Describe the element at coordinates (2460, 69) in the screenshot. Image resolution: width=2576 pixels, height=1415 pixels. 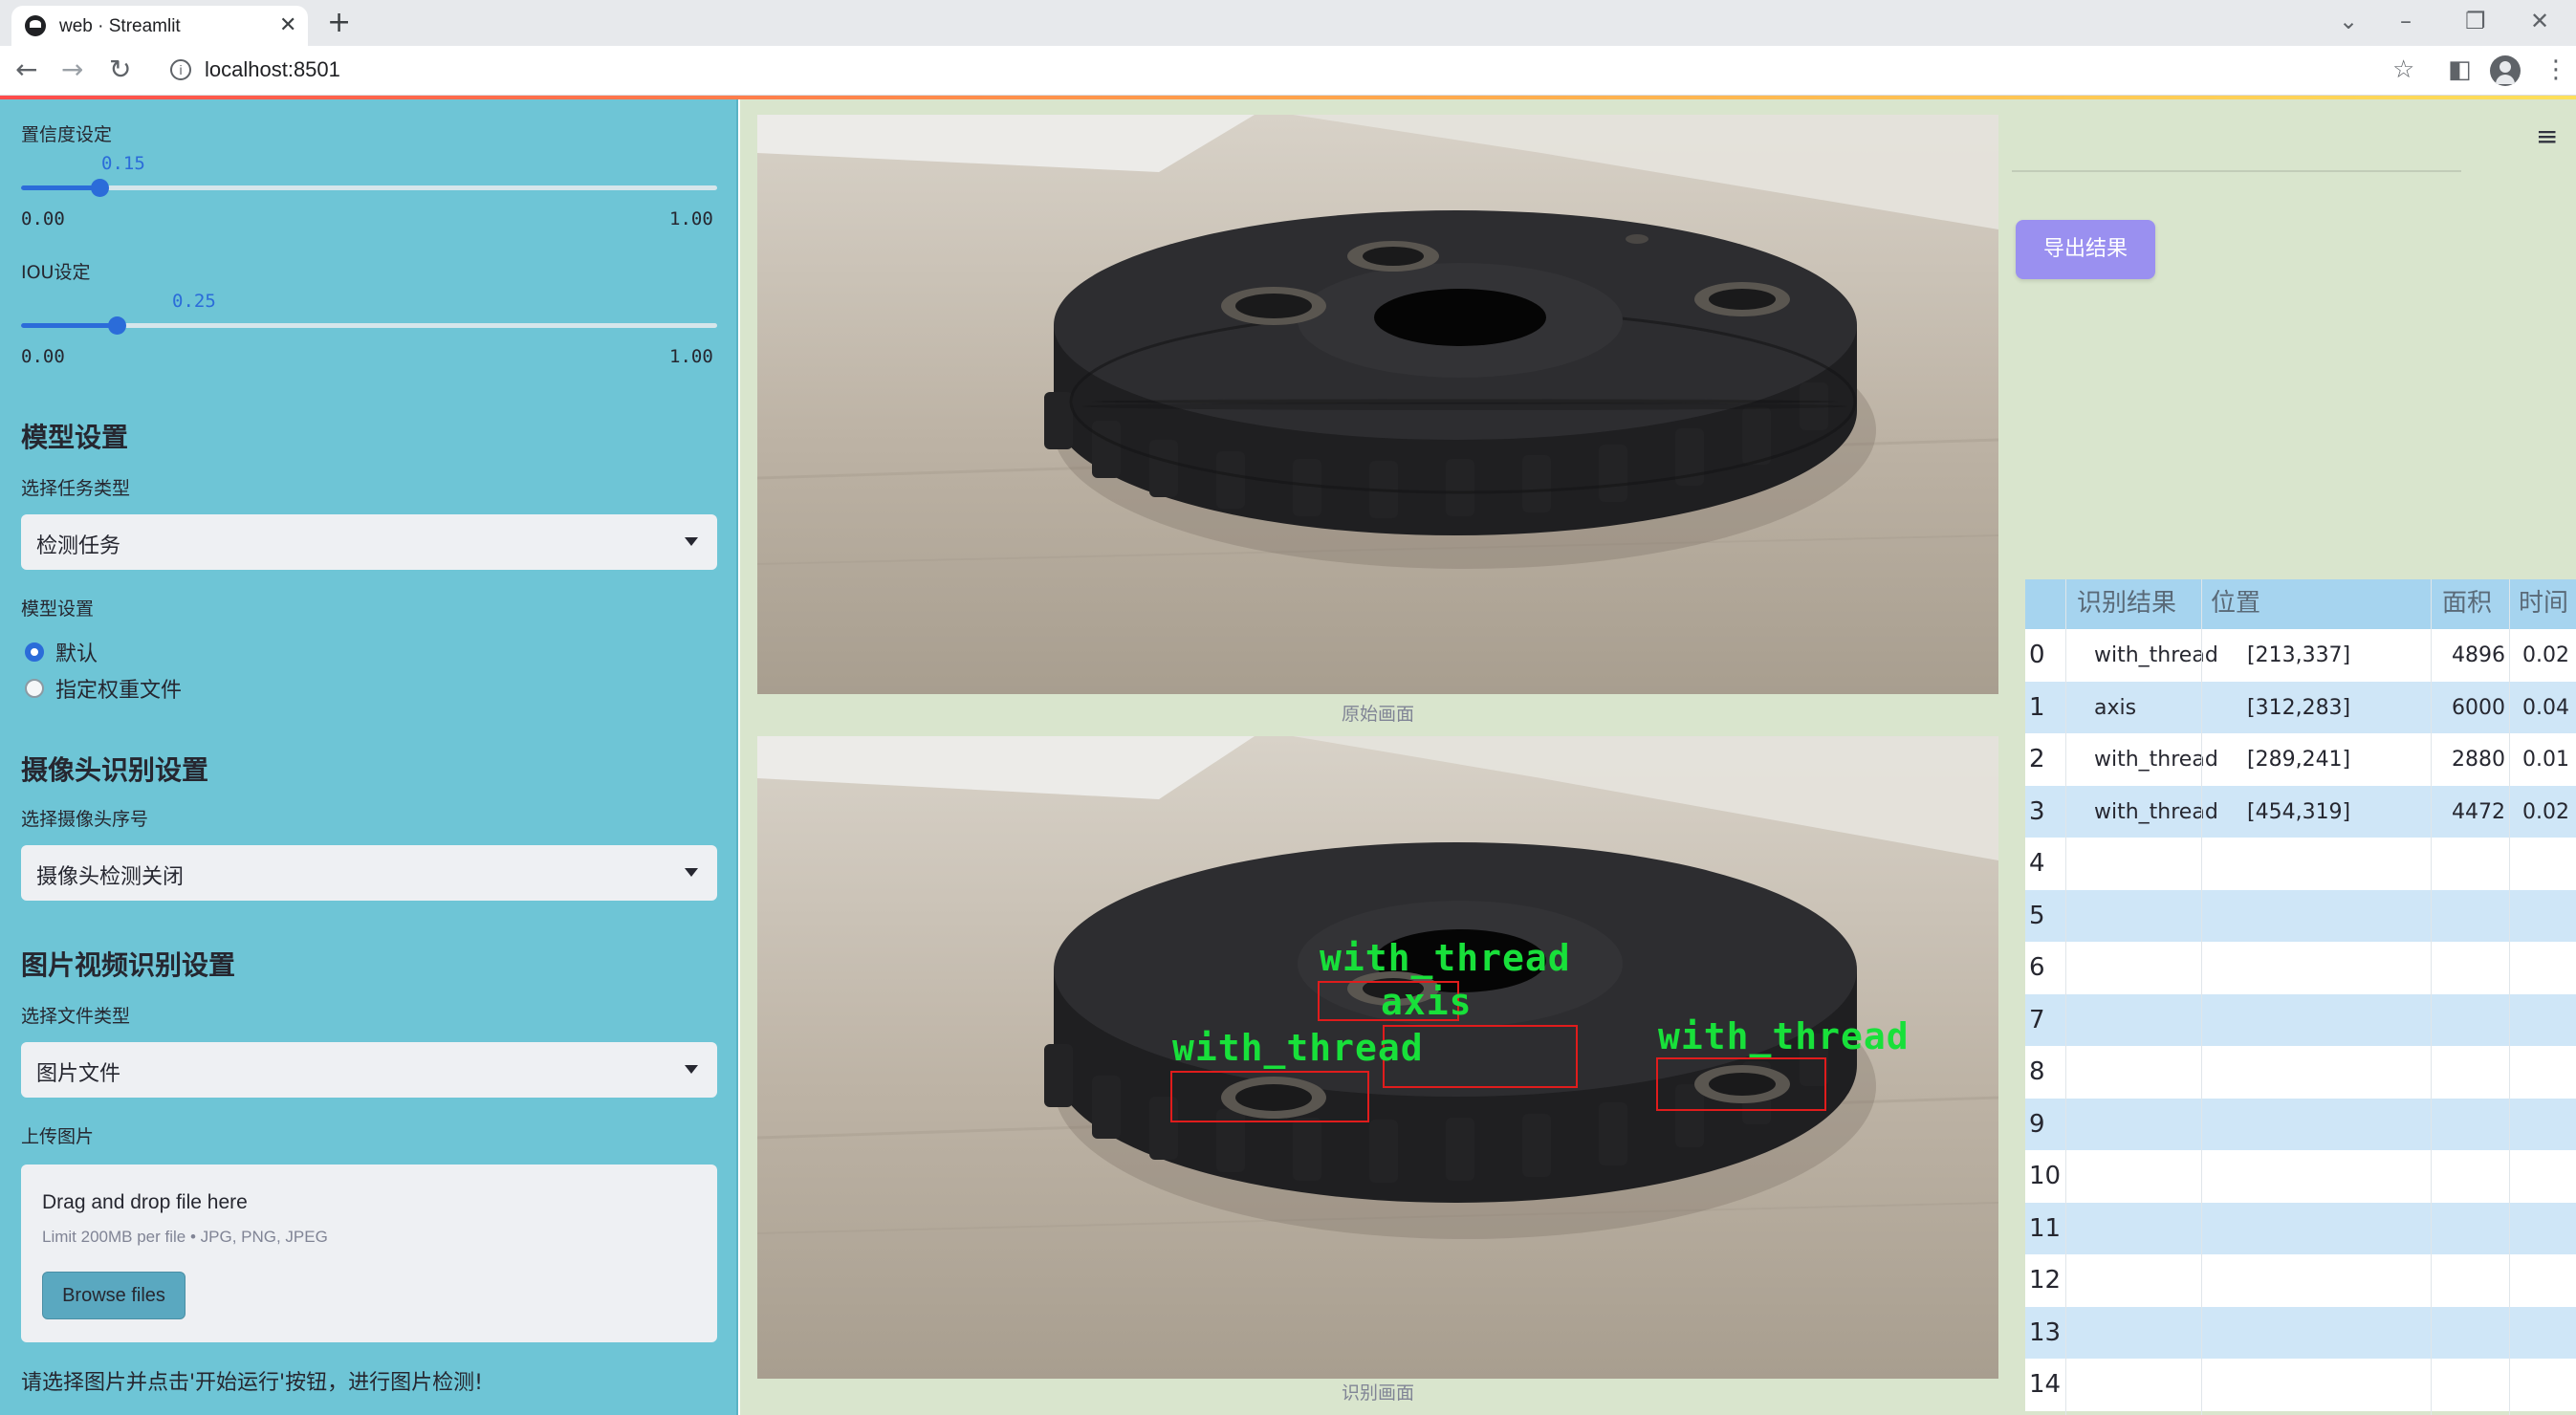
I see `side-panel-icon: ◧` at that location.